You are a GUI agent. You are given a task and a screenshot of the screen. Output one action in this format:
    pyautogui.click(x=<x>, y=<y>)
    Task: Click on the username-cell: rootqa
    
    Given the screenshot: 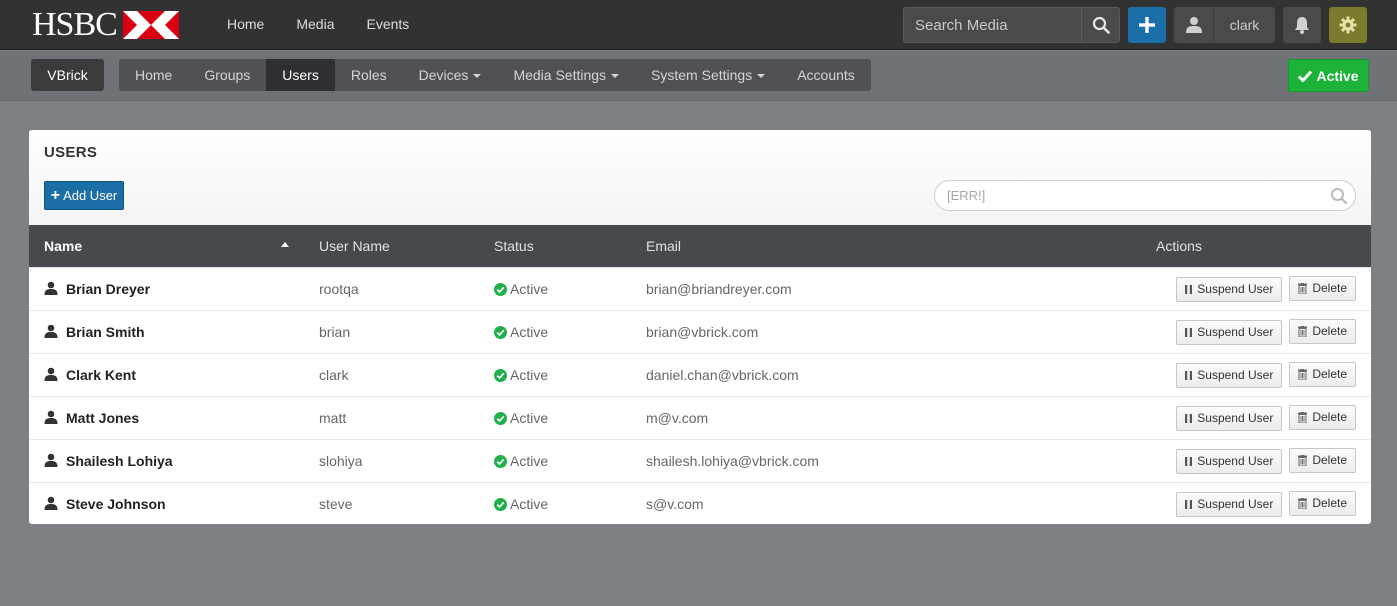 What is the action you would take?
    pyautogui.click(x=339, y=288)
    